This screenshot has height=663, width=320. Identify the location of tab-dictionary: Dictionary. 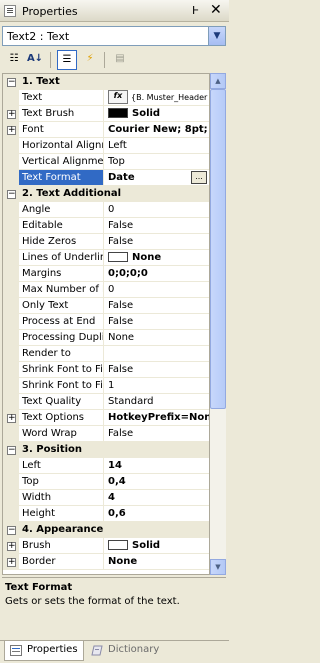
(132, 651).